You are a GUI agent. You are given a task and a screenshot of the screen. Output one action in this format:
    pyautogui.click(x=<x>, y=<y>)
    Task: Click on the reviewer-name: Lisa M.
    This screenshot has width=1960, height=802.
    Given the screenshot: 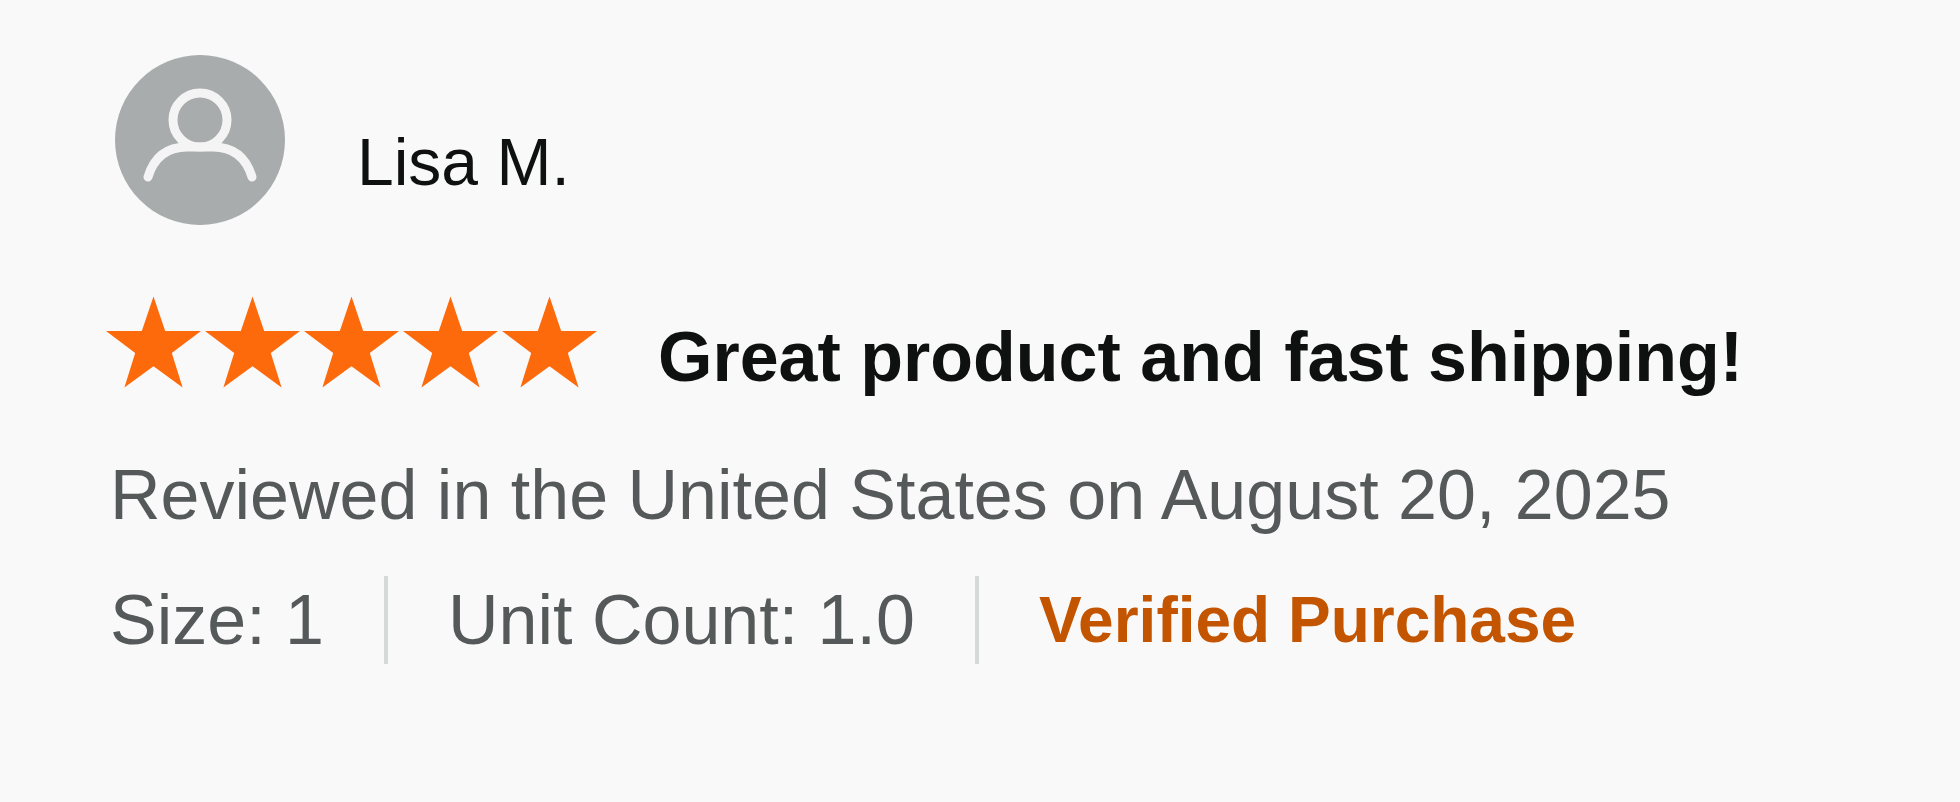 What is the action you would take?
    pyautogui.click(x=463, y=162)
    